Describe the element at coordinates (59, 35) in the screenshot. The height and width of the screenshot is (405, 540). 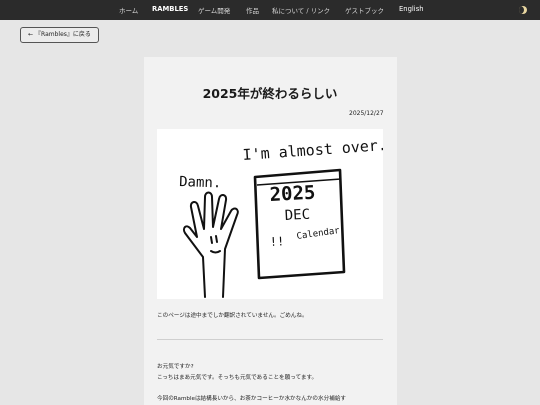
I see `back-to-rambles-button: ← 『Rambles』に戻る` at that location.